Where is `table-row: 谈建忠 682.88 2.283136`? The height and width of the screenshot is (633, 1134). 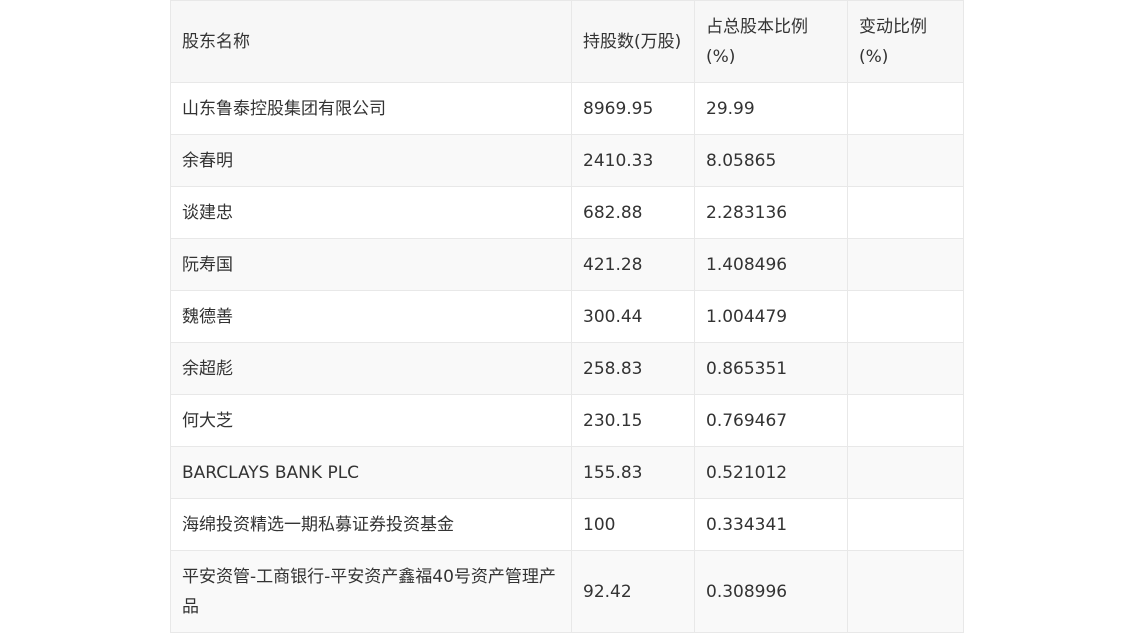 table-row: 谈建忠 682.88 2.283136 is located at coordinates (567, 212).